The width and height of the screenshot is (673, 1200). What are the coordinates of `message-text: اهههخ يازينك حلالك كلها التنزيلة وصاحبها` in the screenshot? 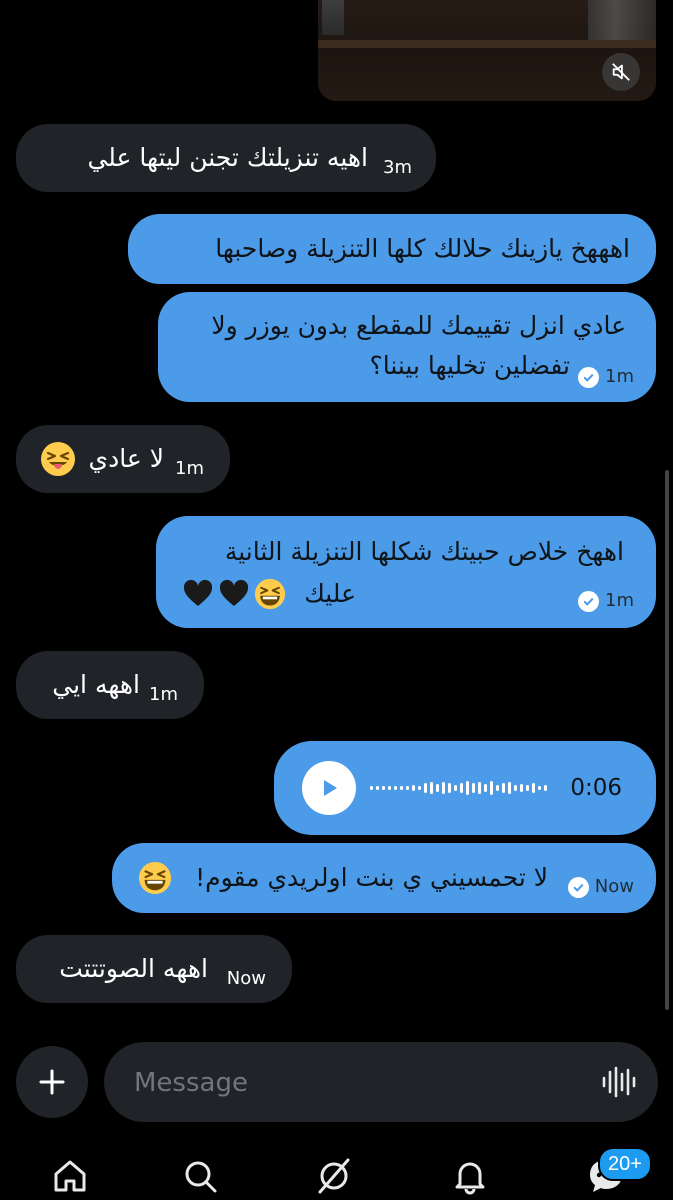 It's located at (422, 248).